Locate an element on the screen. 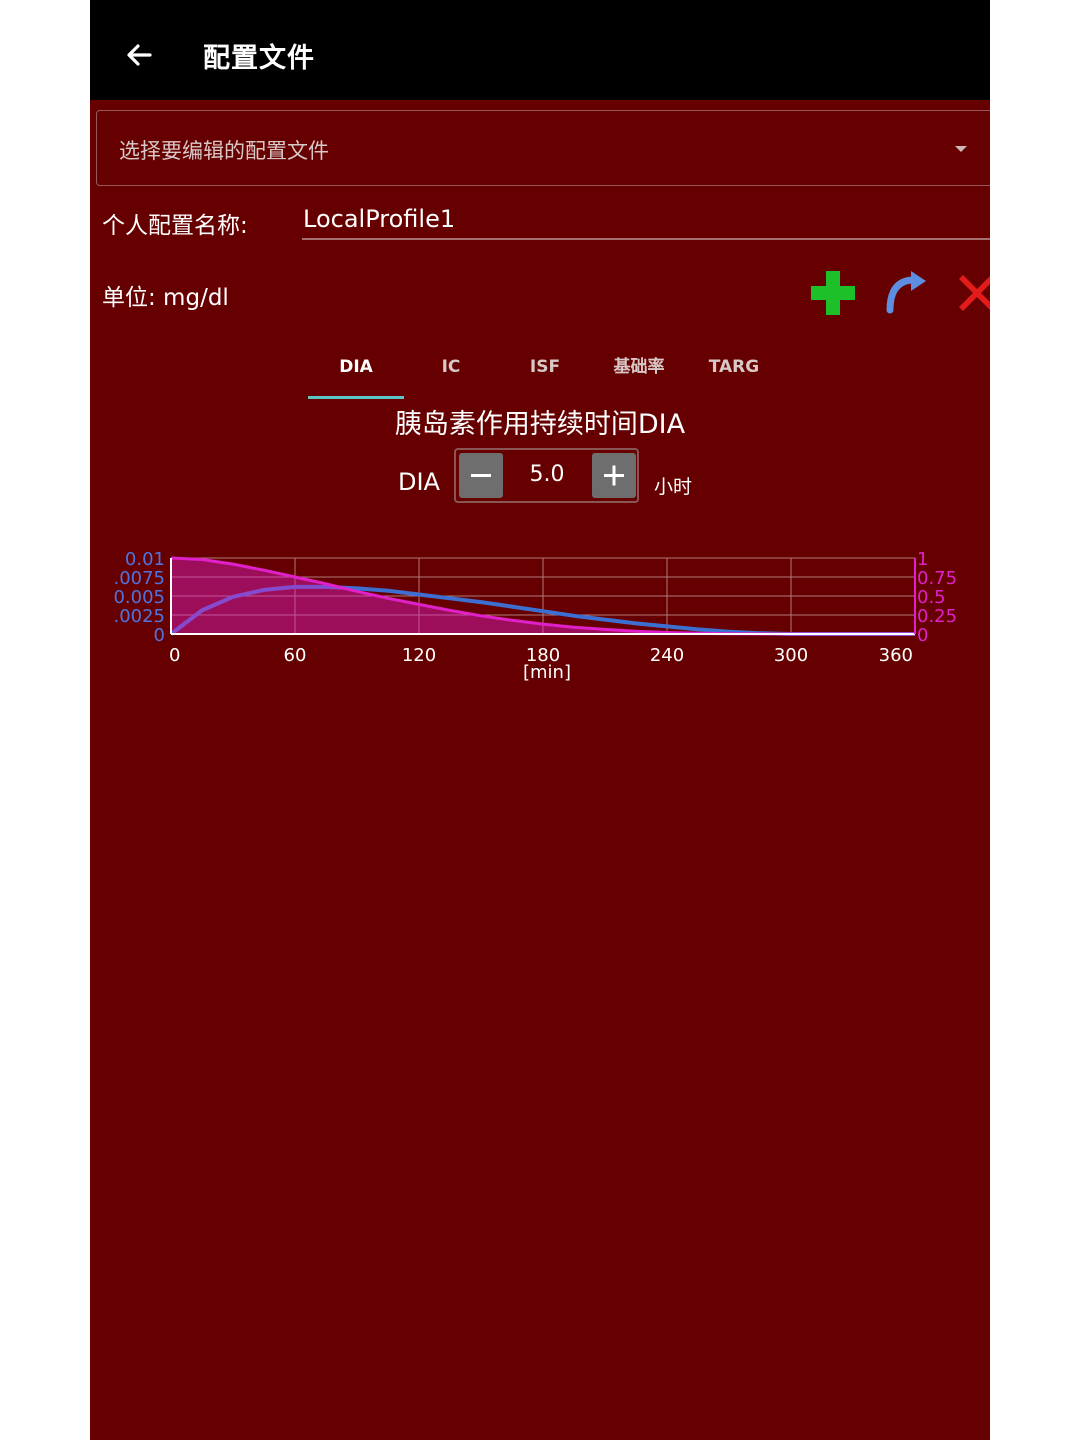  undo-icon is located at coordinates (906, 292).